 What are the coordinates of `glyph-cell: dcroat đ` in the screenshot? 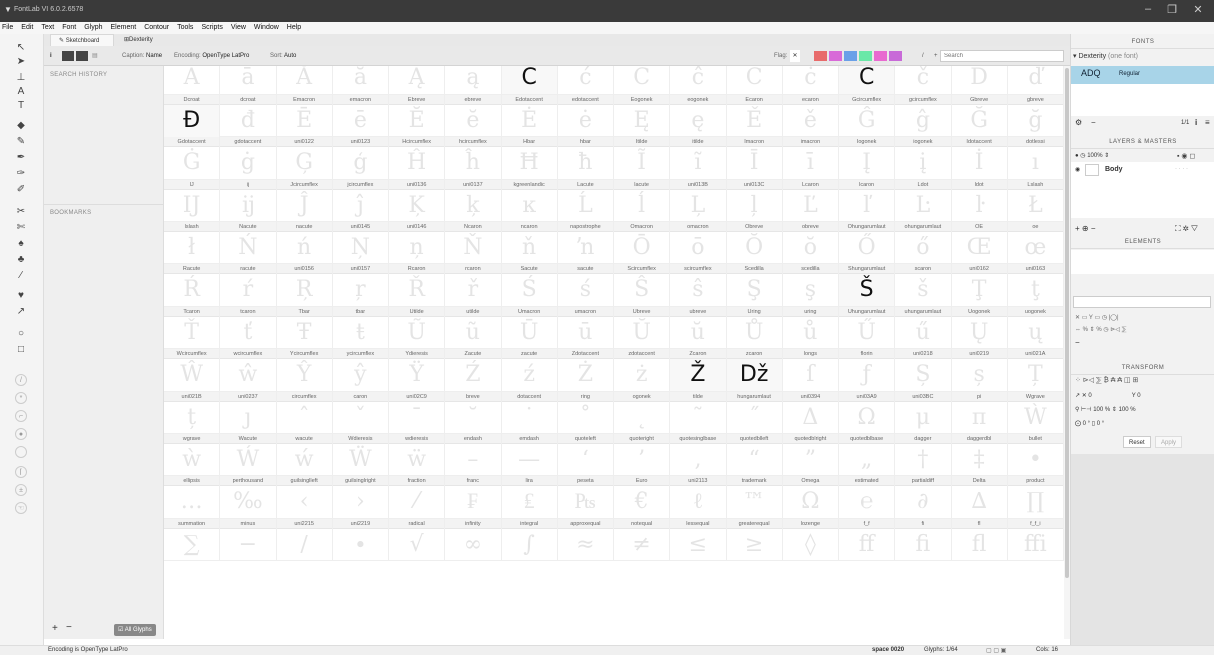 It's located at (248, 116).